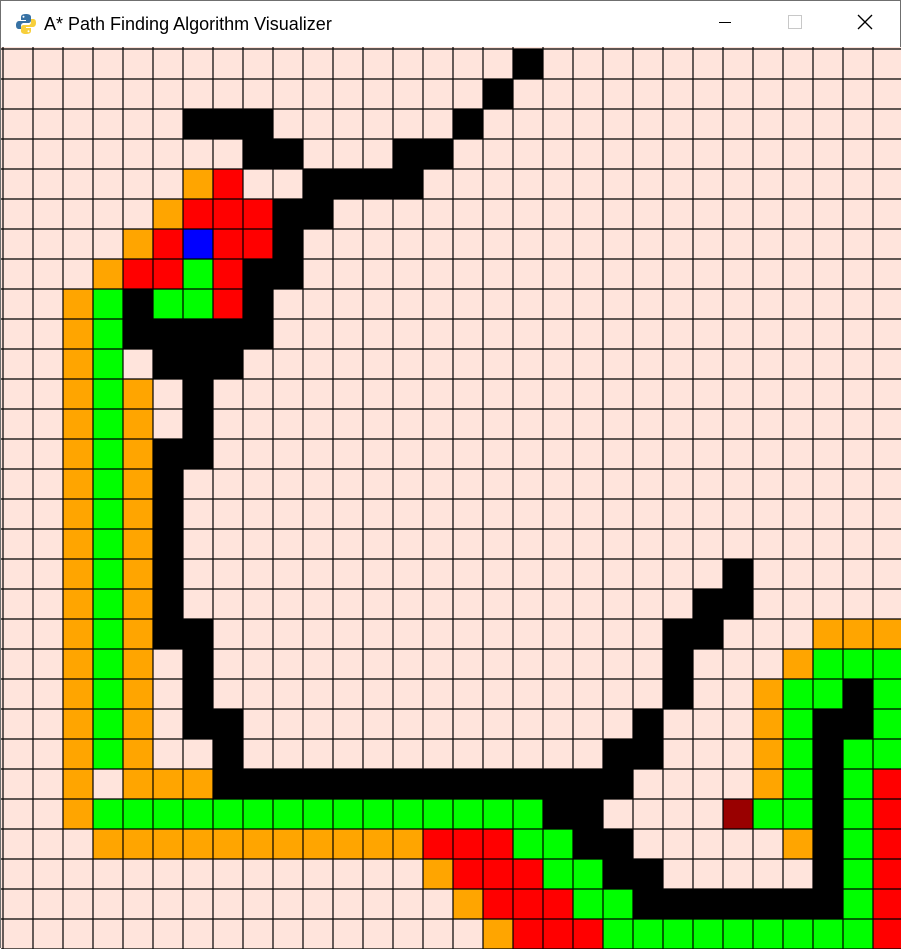  Describe the element at coordinates (865, 24) in the screenshot. I see `close-button` at that location.